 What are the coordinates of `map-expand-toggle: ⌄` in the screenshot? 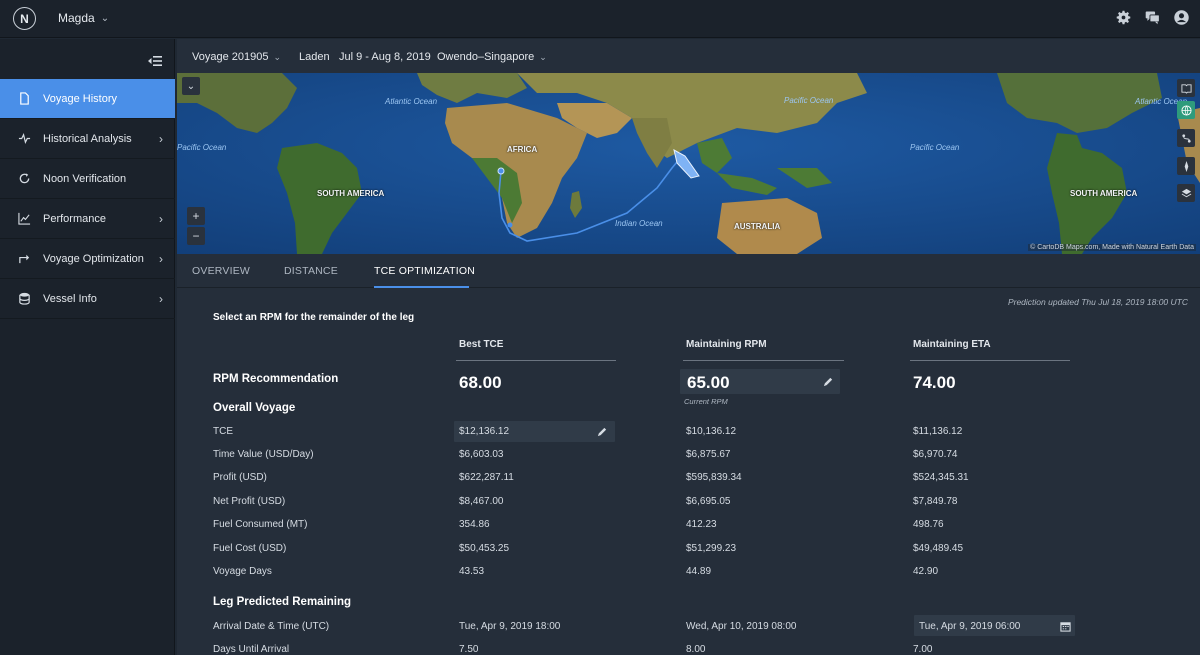 It's located at (191, 86).